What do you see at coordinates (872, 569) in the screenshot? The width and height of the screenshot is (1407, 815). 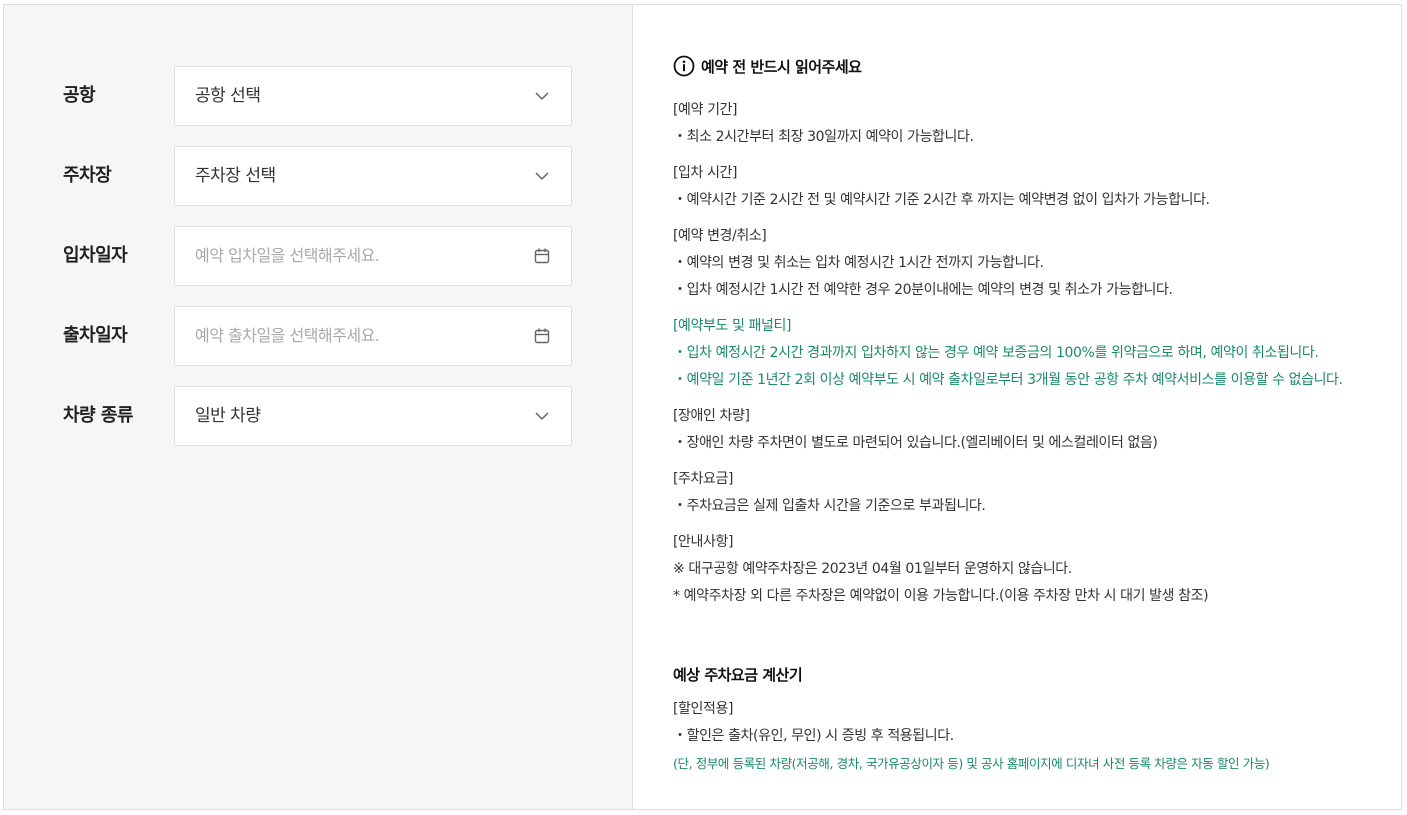 I see `section-line: ※ 대구공항 예약주차장은 2023년 04월 01일부터 운영하지 않습니다.` at bounding box center [872, 569].